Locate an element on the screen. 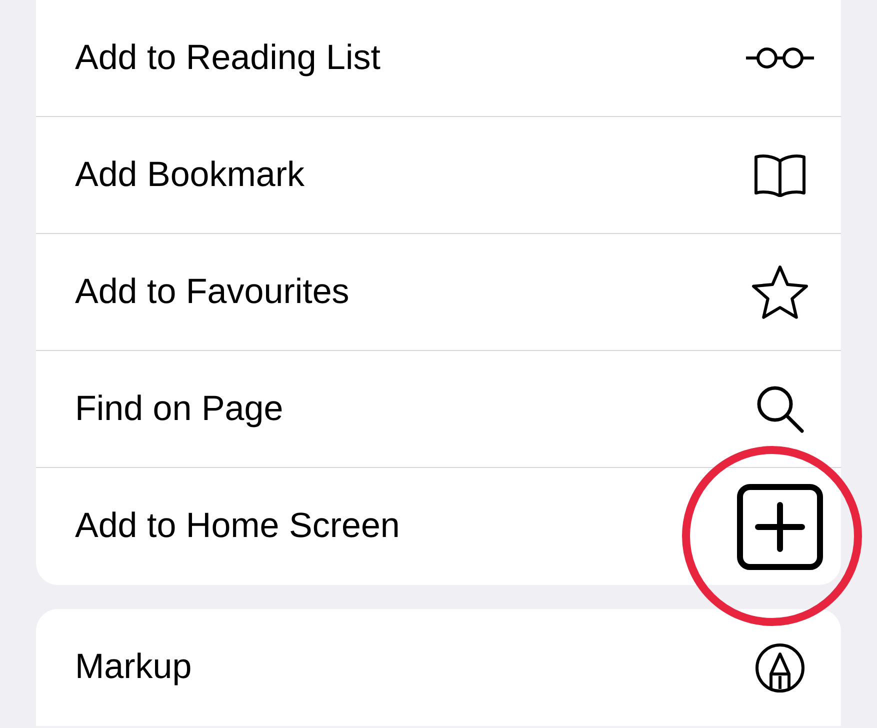 This screenshot has width=877, height=728. menu-item-label: Add Bookmark is located at coordinates (190, 175).